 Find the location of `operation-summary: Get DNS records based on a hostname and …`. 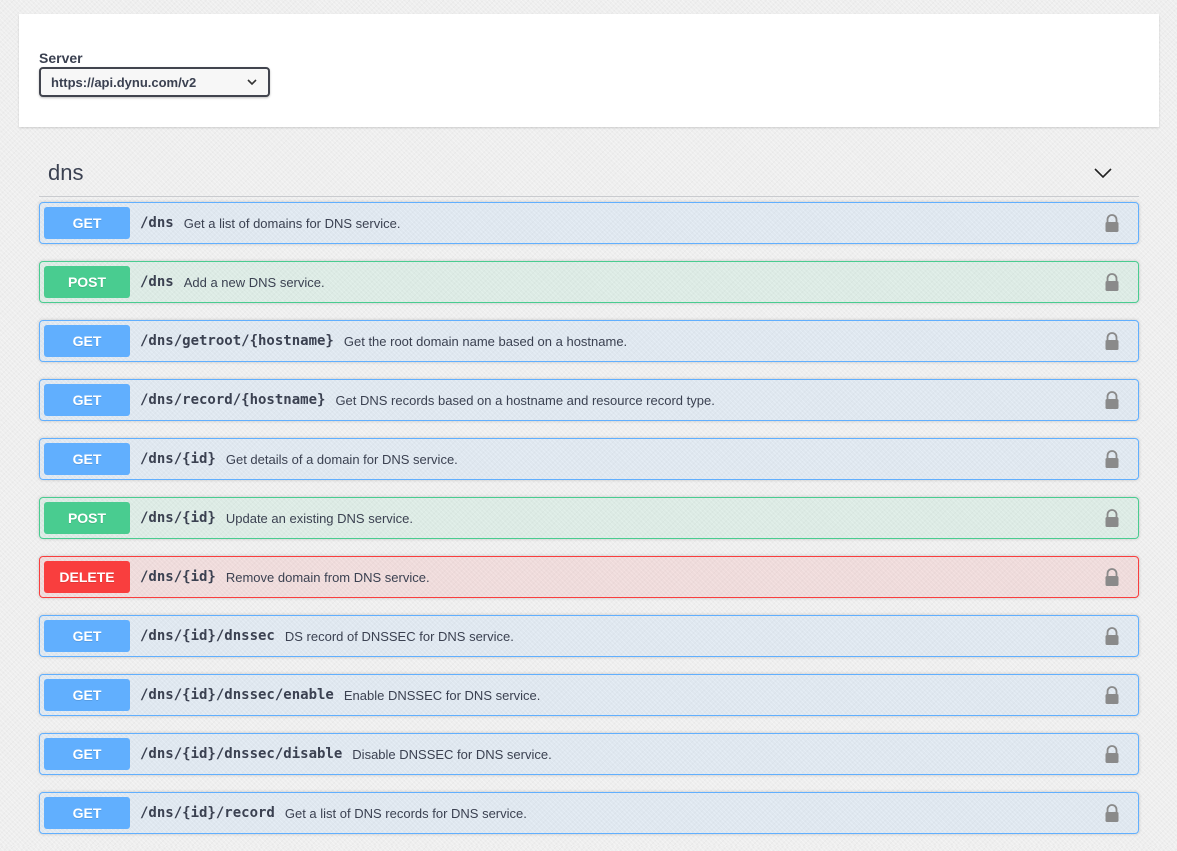

operation-summary: Get DNS records based on a hostname and … is located at coordinates (525, 400).